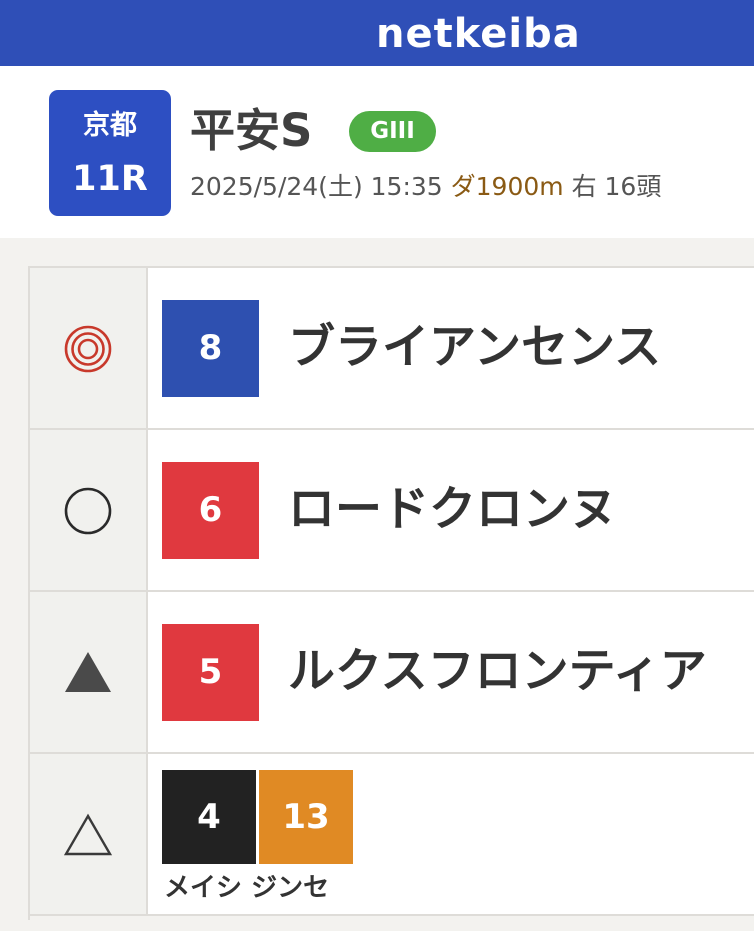 The width and height of the screenshot is (754, 931). Describe the element at coordinates (110, 153) in the screenshot. I see `venue-race-badge: 京都 11R` at that location.